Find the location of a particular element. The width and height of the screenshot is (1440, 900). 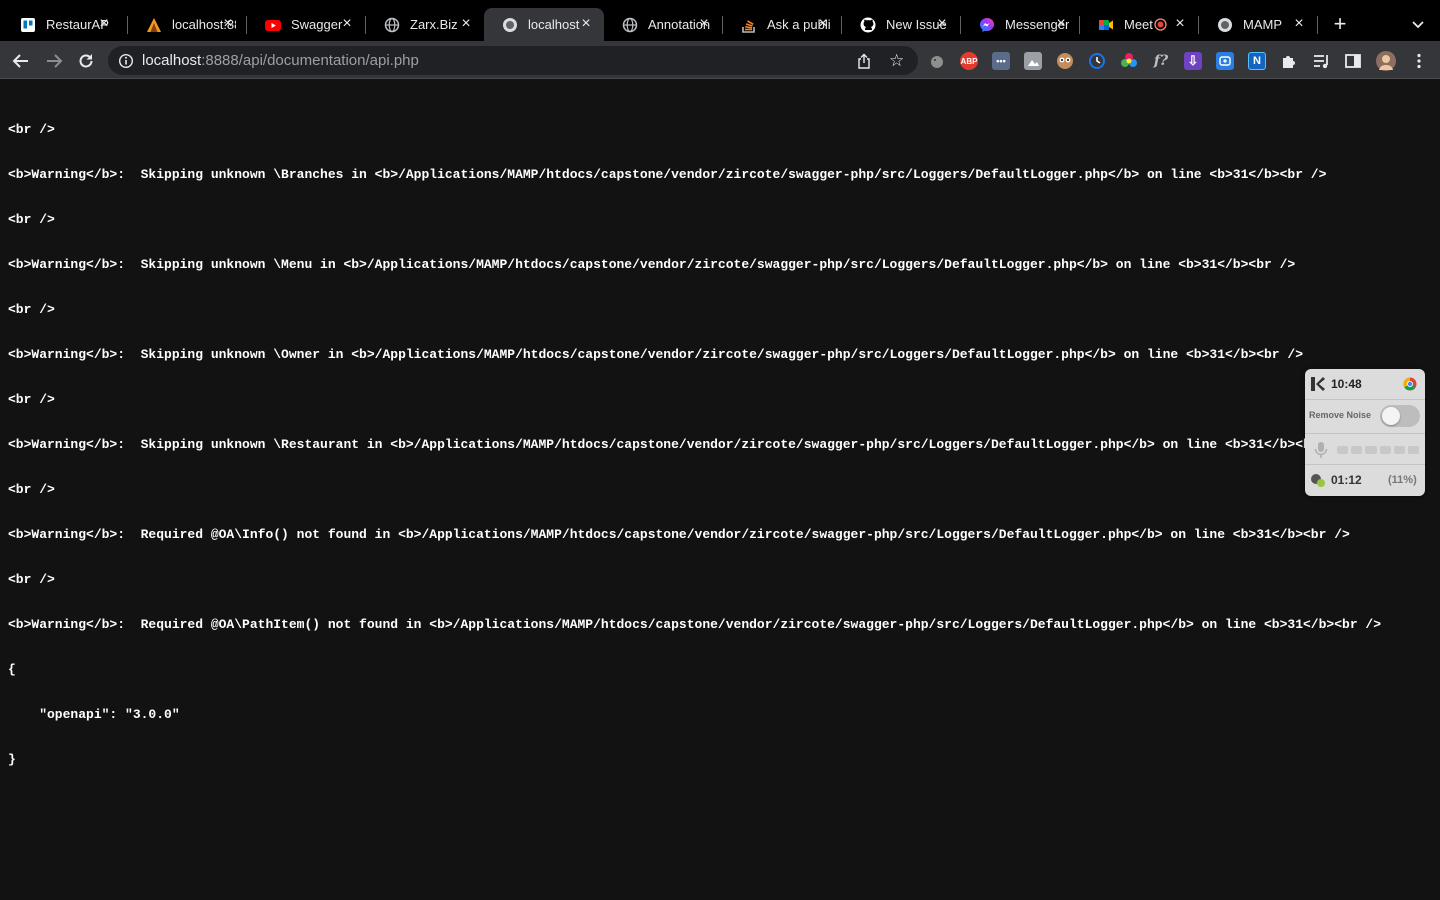

tab-search-chevron-icon is located at coordinates (1418, 24).